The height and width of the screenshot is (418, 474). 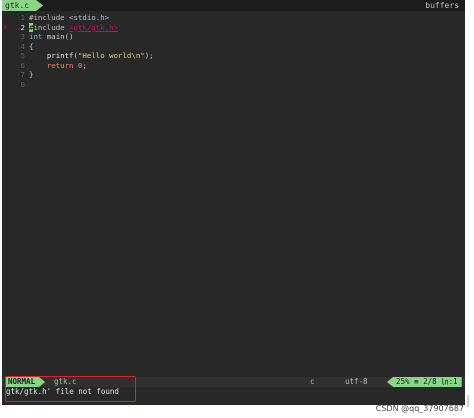 What do you see at coordinates (60, 55) in the screenshot?
I see `code-token: printf` at bounding box center [60, 55].